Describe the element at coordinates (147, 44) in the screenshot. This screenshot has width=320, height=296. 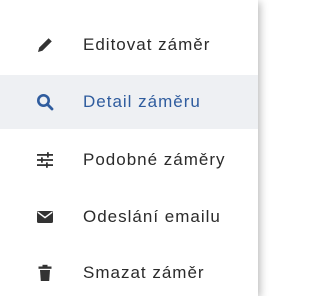
I see `menu-item-label: Editovat záměr` at that location.